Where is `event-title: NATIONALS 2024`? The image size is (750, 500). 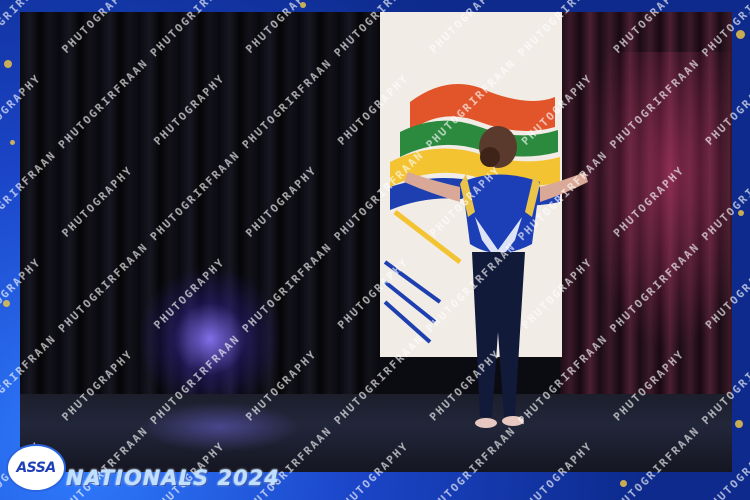 event-title: NATIONALS 2024 is located at coordinates (173, 478).